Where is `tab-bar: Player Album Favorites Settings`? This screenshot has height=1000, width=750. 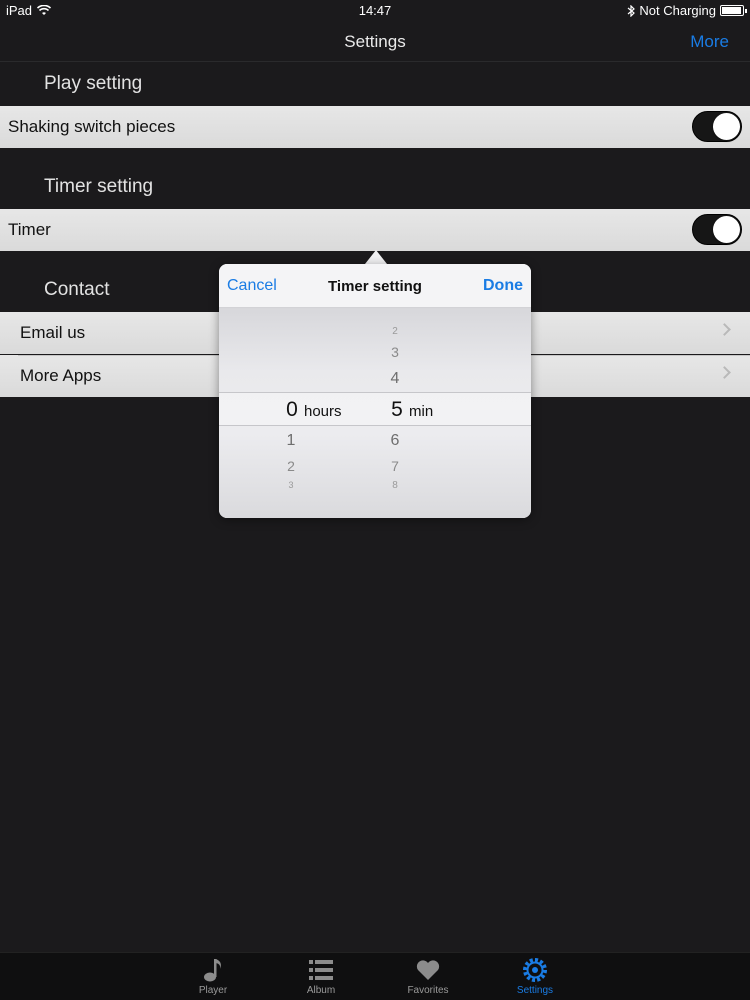 tab-bar: Player Album Favorites Settings is located at coordinates (375, 976).